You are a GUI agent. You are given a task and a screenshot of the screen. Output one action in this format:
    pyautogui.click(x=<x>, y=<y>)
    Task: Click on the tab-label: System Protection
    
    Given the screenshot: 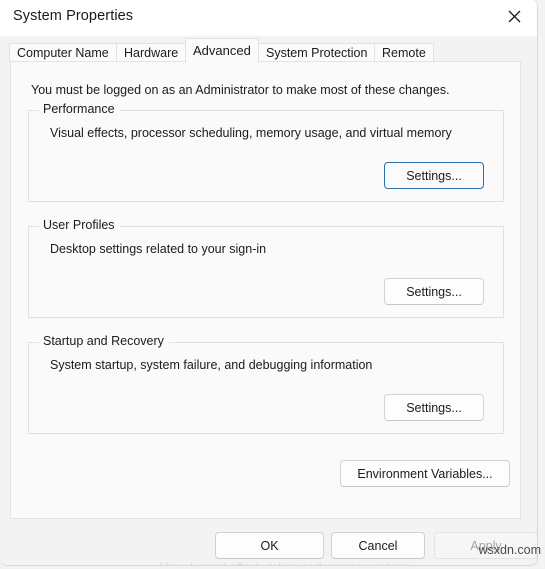 What is the action you would take?
    pyautogui.click(x=317, y=53)
    